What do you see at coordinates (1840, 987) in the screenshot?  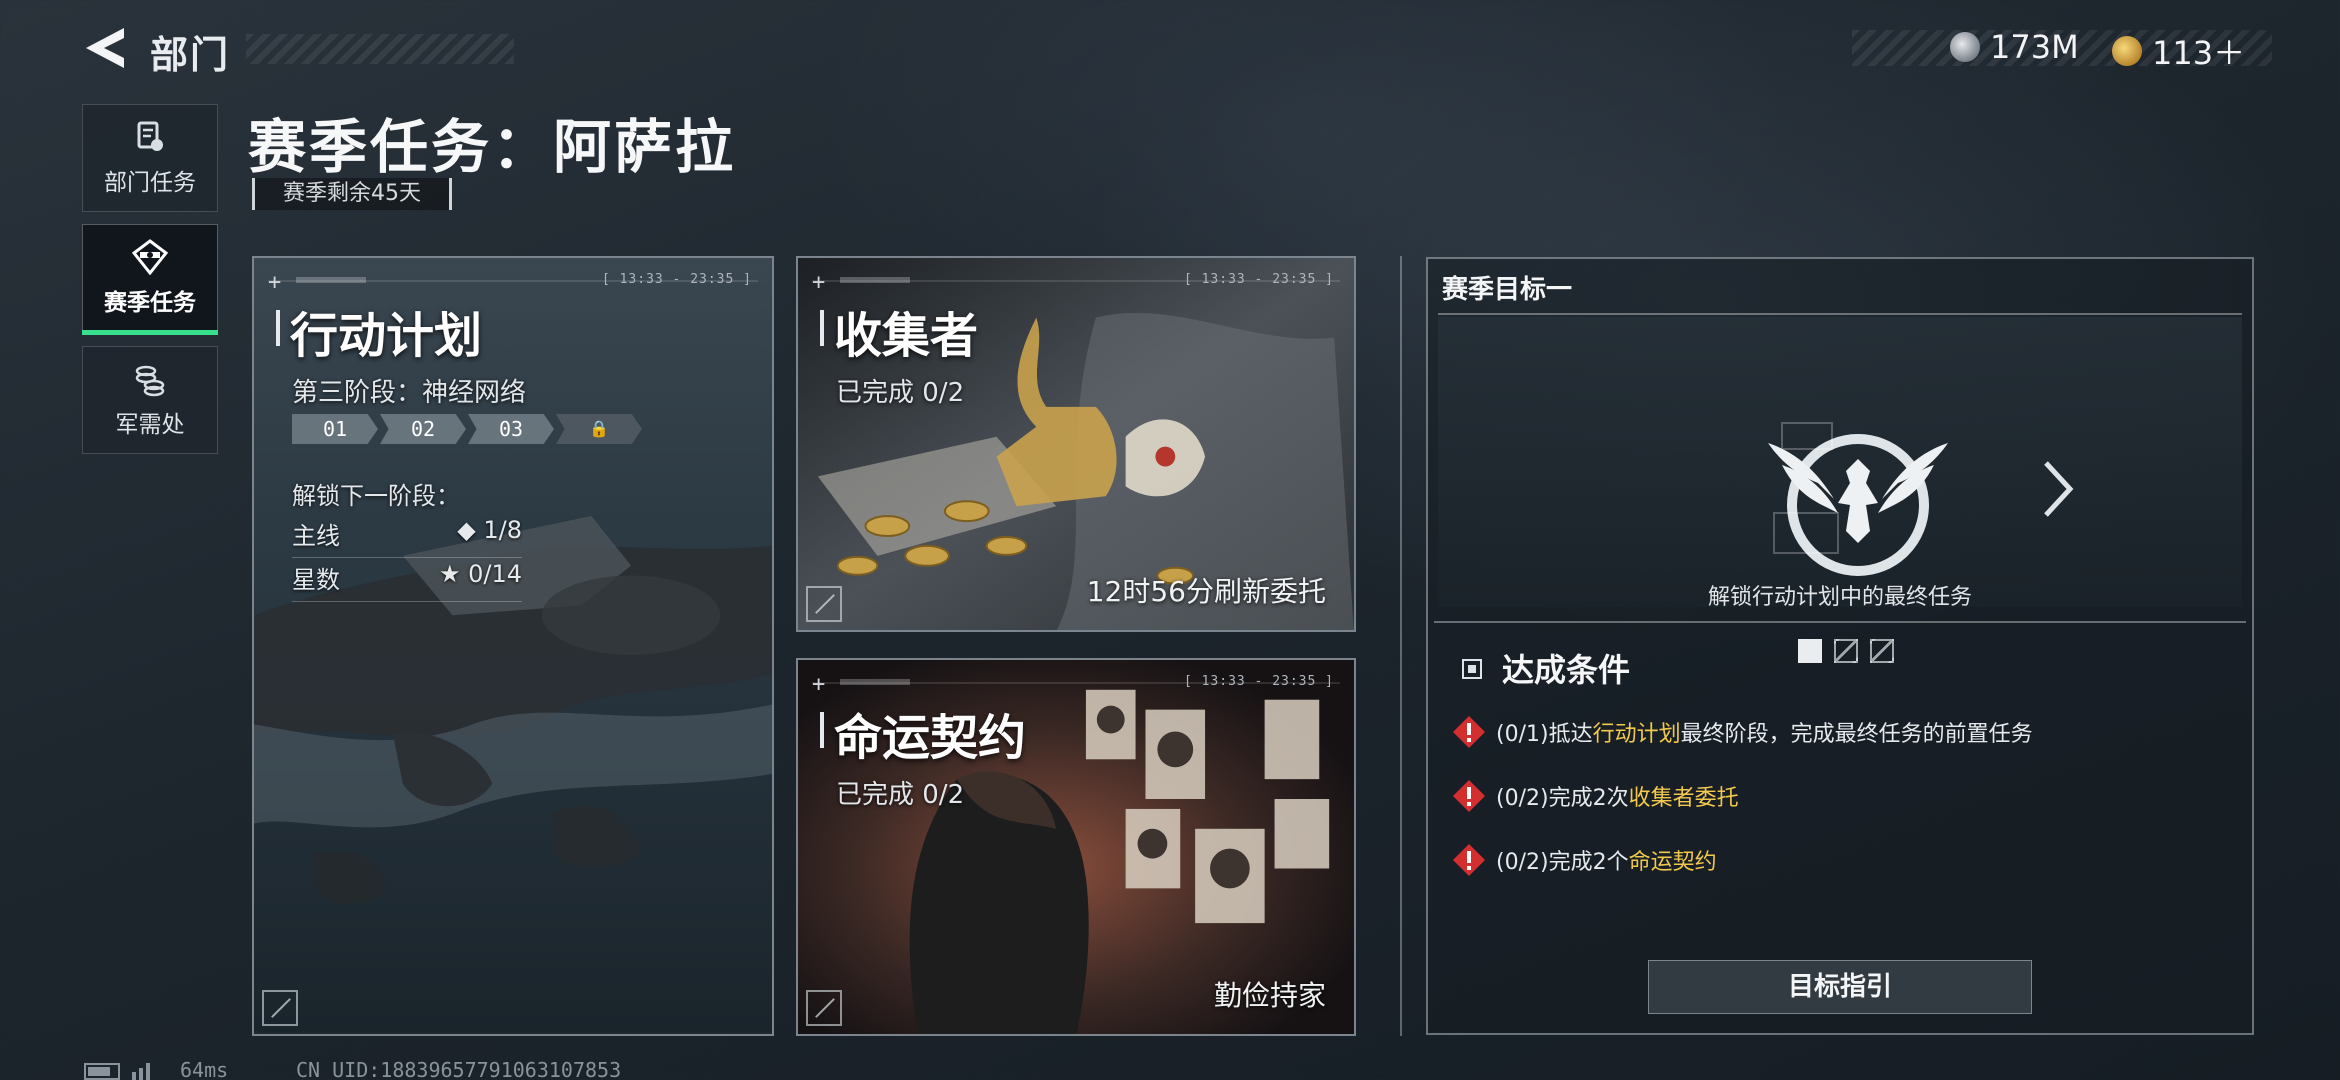 I see `goal-guide-button: 目标指引` at bounding box center [1840, 987].